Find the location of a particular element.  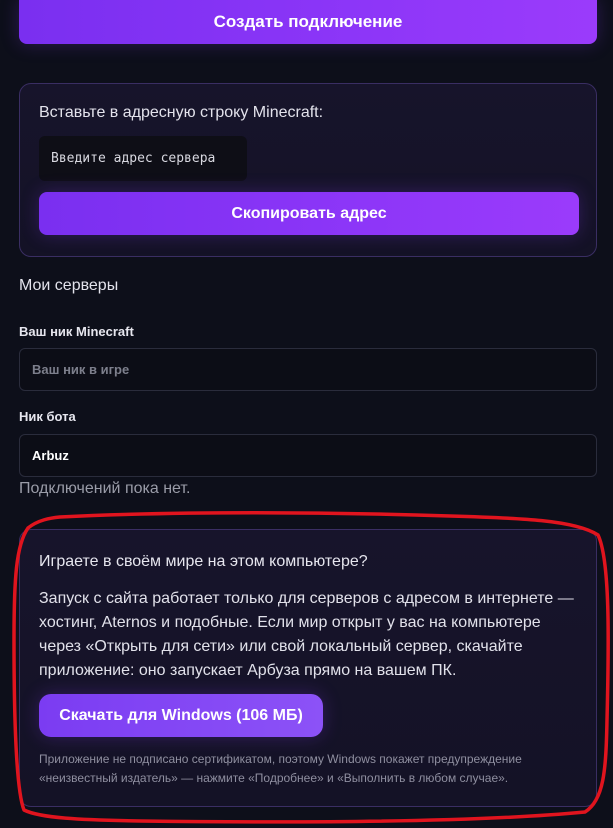

local-world-heading: Играете в своём мире на этом компьютере? is located at coordinates (203, 561).